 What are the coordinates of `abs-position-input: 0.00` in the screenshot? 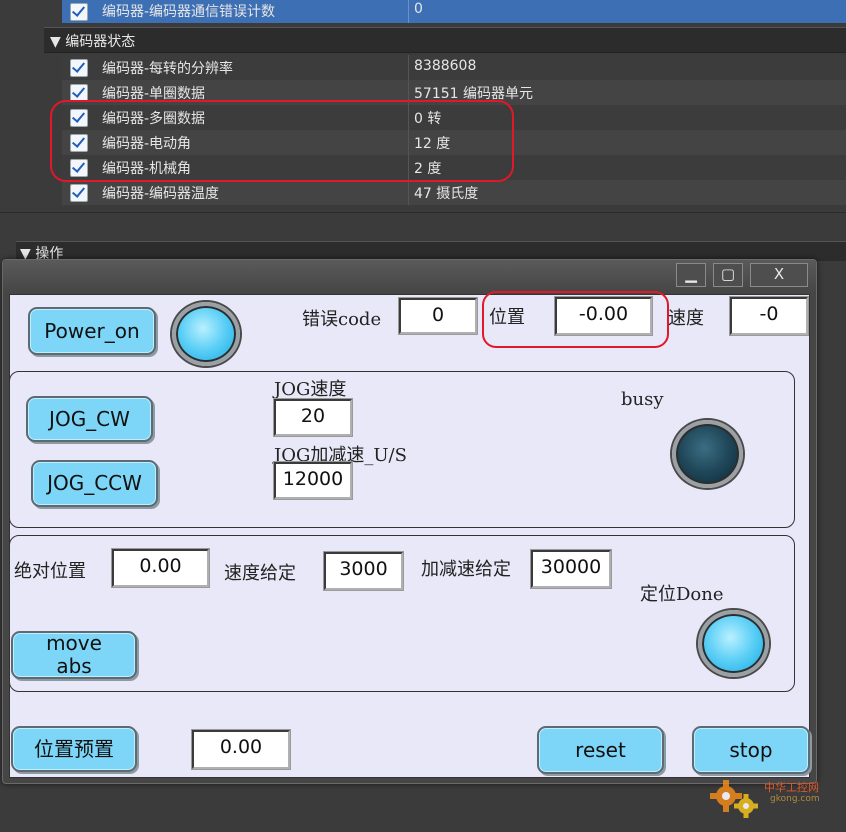 It's located at (160, 568).